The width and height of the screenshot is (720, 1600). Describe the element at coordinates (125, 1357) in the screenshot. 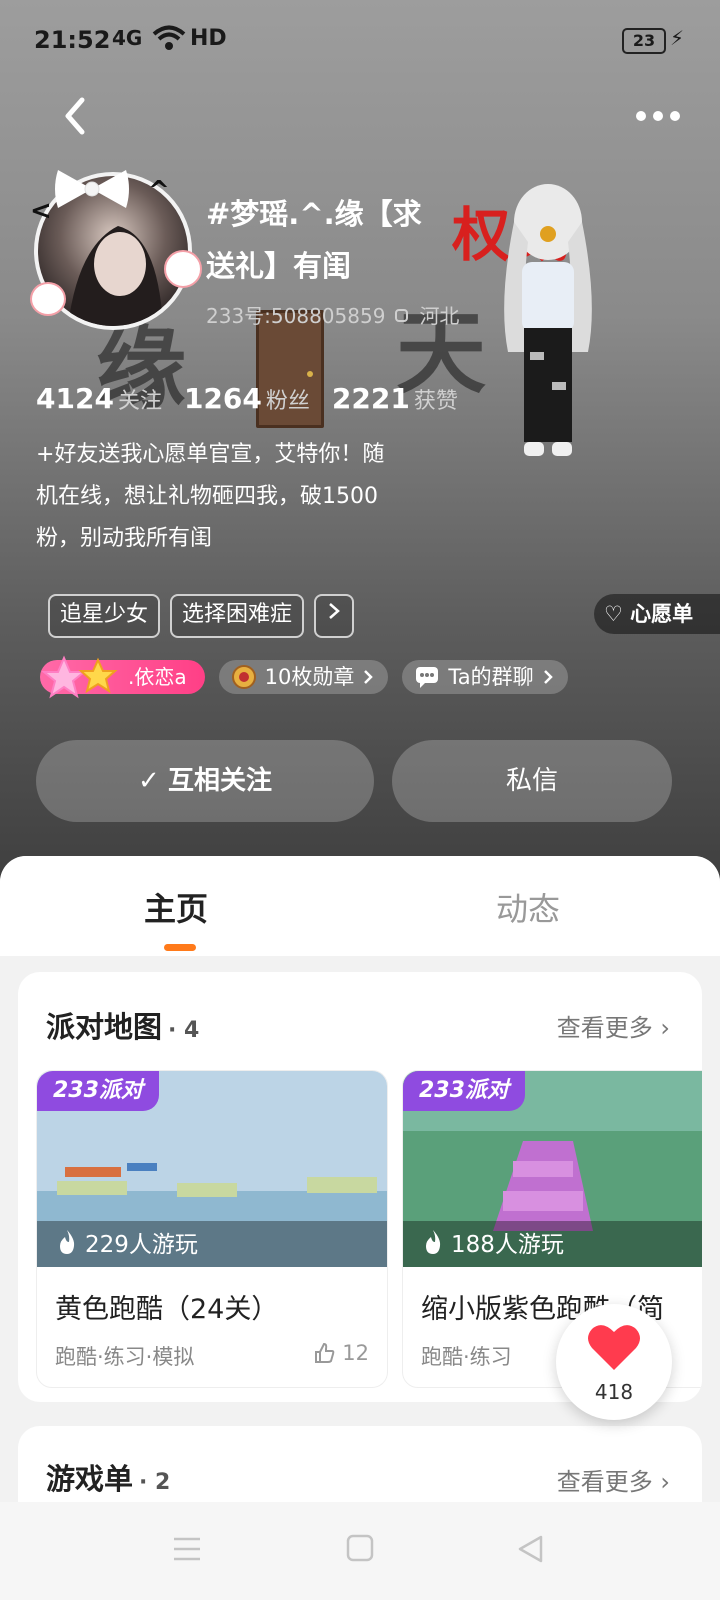

I see `game-tags: 跑酷·练习·模拟` at that location.